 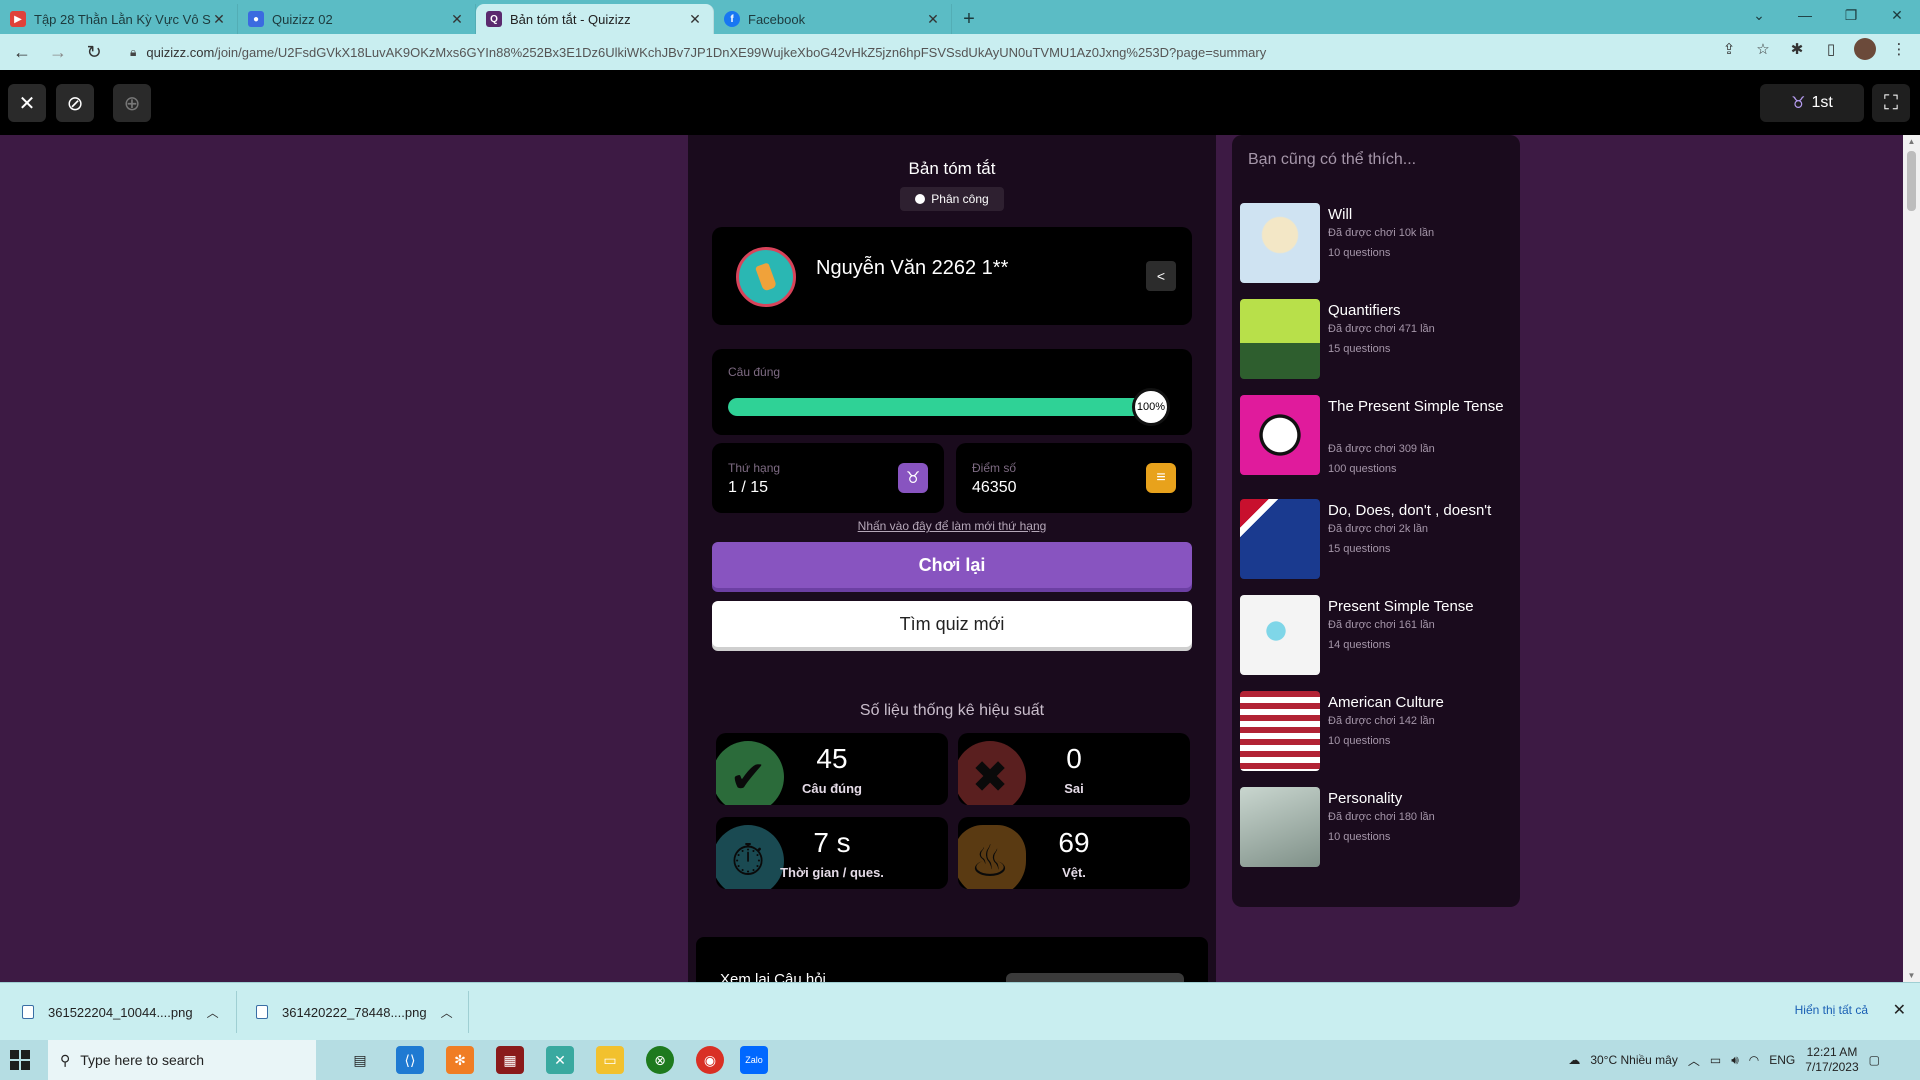 I want to click on windows-start-icon, so click(x=20, y=1060).